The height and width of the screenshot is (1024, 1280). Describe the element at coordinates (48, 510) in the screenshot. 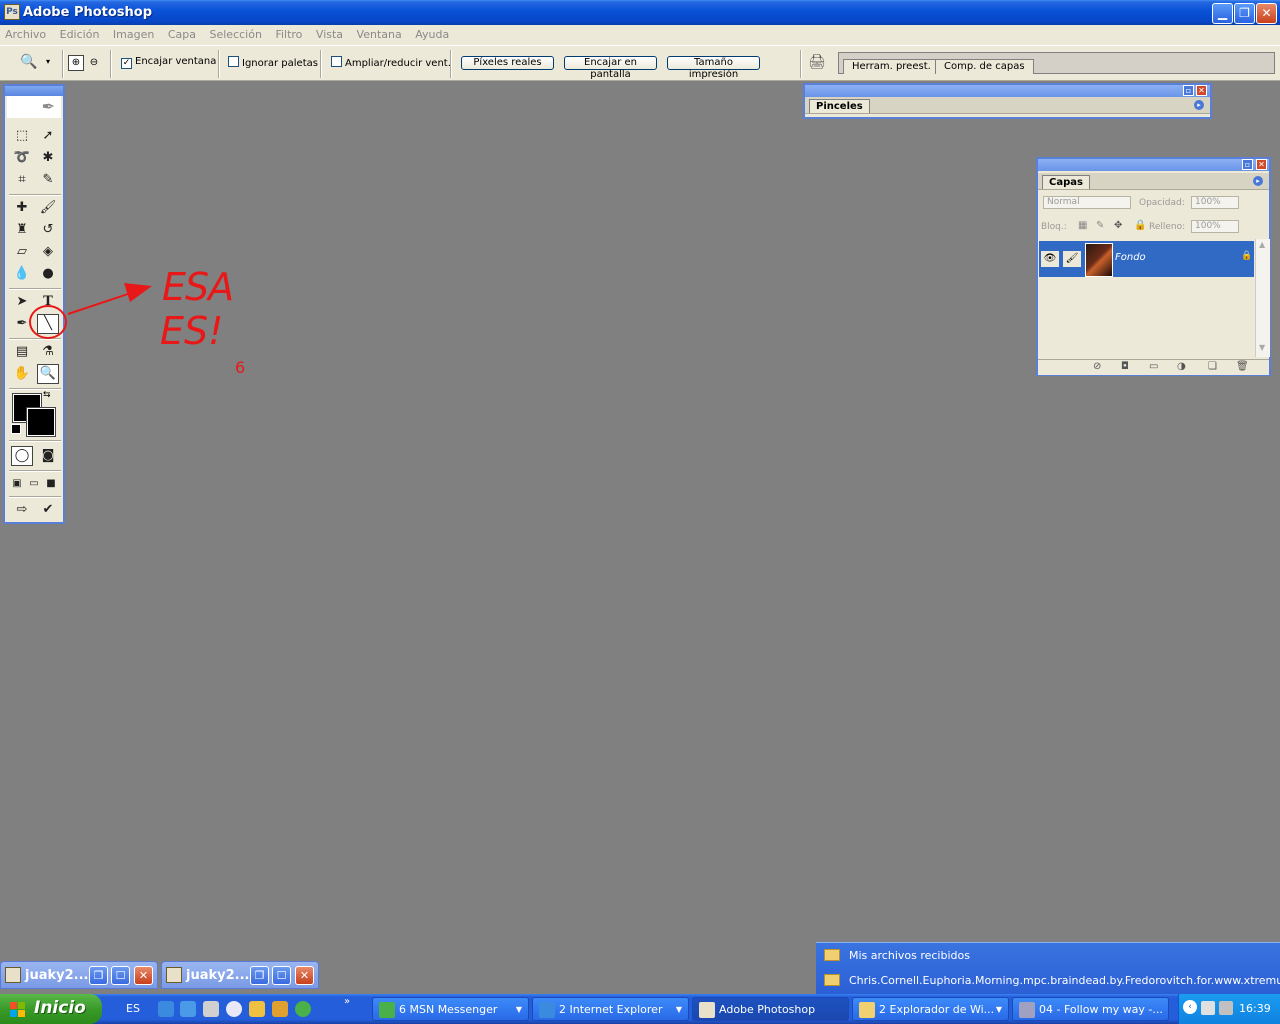

I see `imageready-icon: ✔` at that location.